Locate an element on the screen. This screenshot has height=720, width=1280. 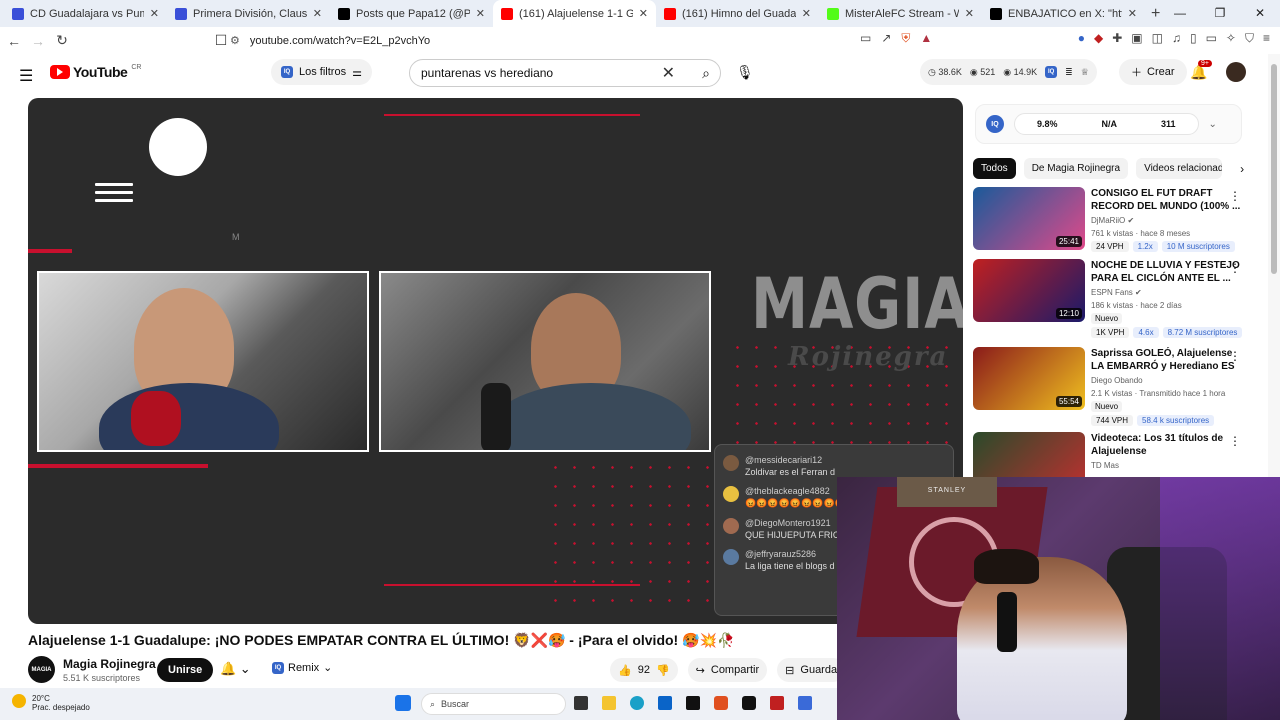
search-input: puntarenas vs herediano ✕ ⌕ is located at coordinates (565, 73).